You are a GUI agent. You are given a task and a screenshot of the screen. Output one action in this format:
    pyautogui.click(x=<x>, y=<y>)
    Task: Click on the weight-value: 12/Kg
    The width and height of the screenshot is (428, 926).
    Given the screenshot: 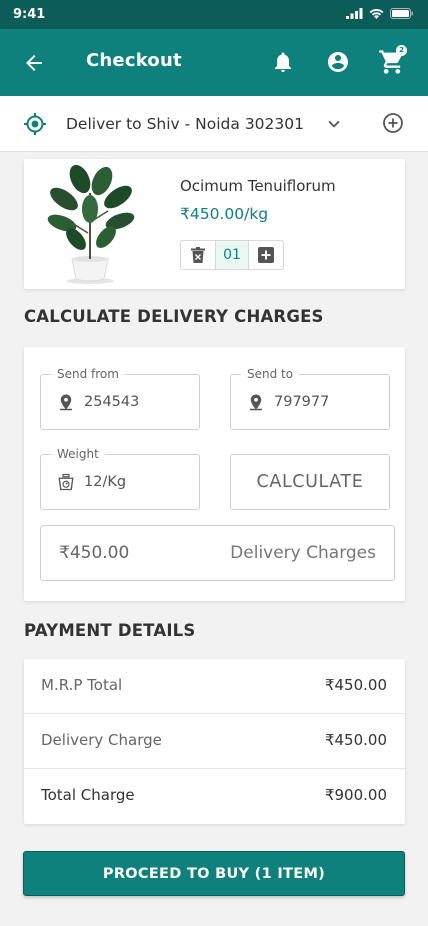 What is the action you would take?
    pyautogui.click(x=105, y=482)
    